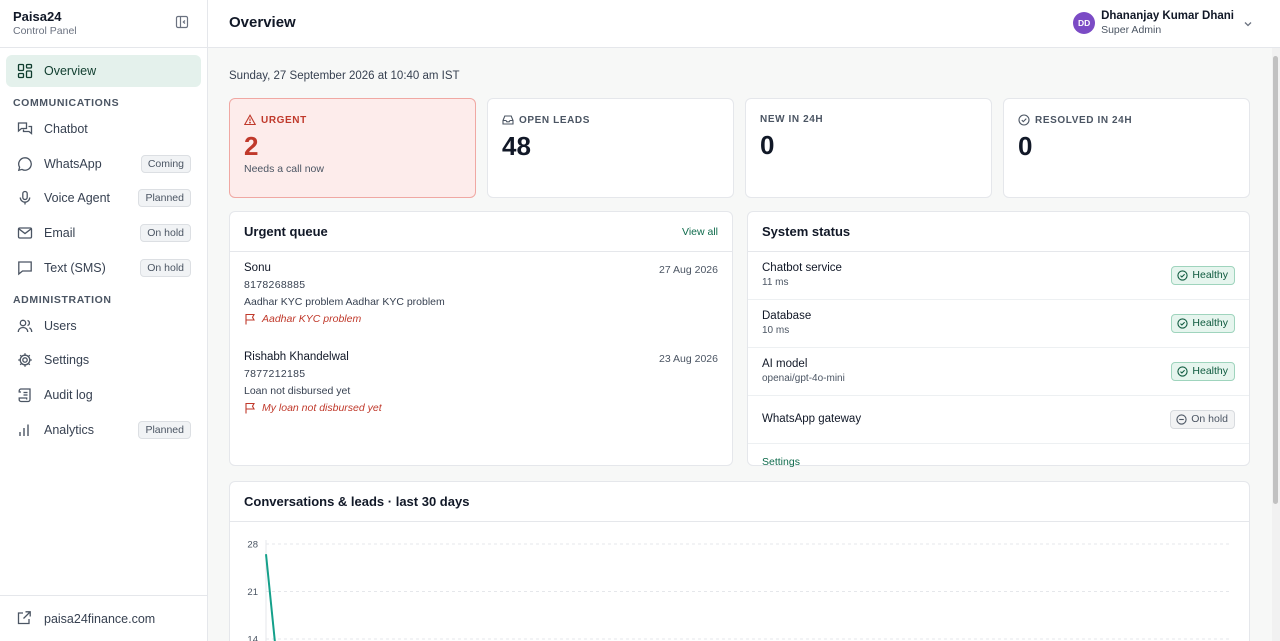  Describe the element at coordinates (77, 198) in the screenshot. I see `sidebar-item-label: Voice Agent` at that location.